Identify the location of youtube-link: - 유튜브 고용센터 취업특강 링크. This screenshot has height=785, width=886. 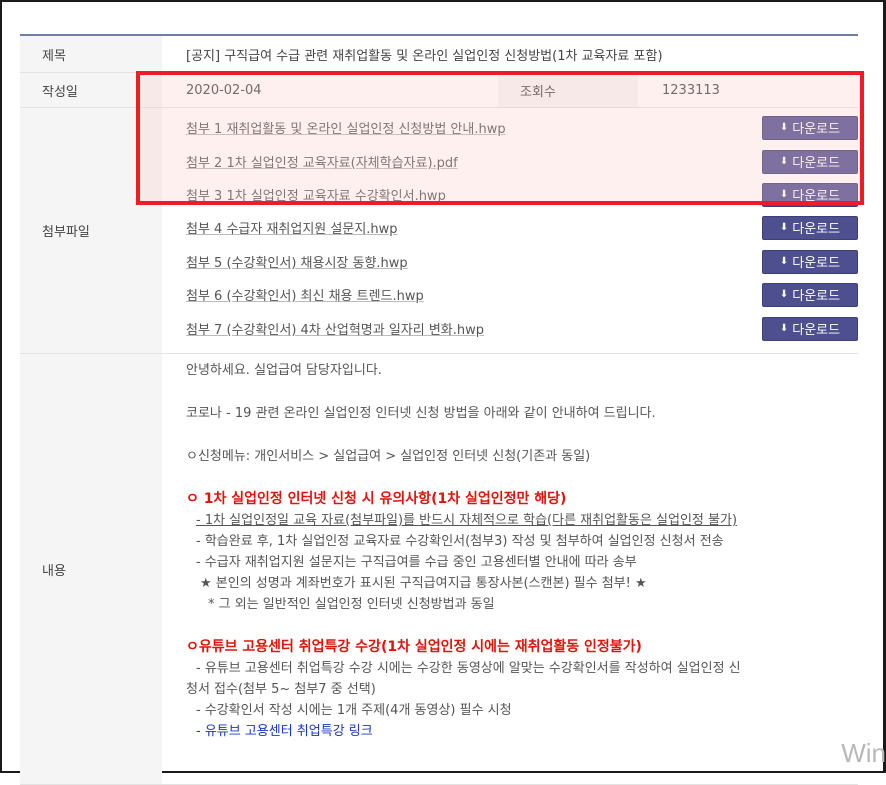
(522, 731).